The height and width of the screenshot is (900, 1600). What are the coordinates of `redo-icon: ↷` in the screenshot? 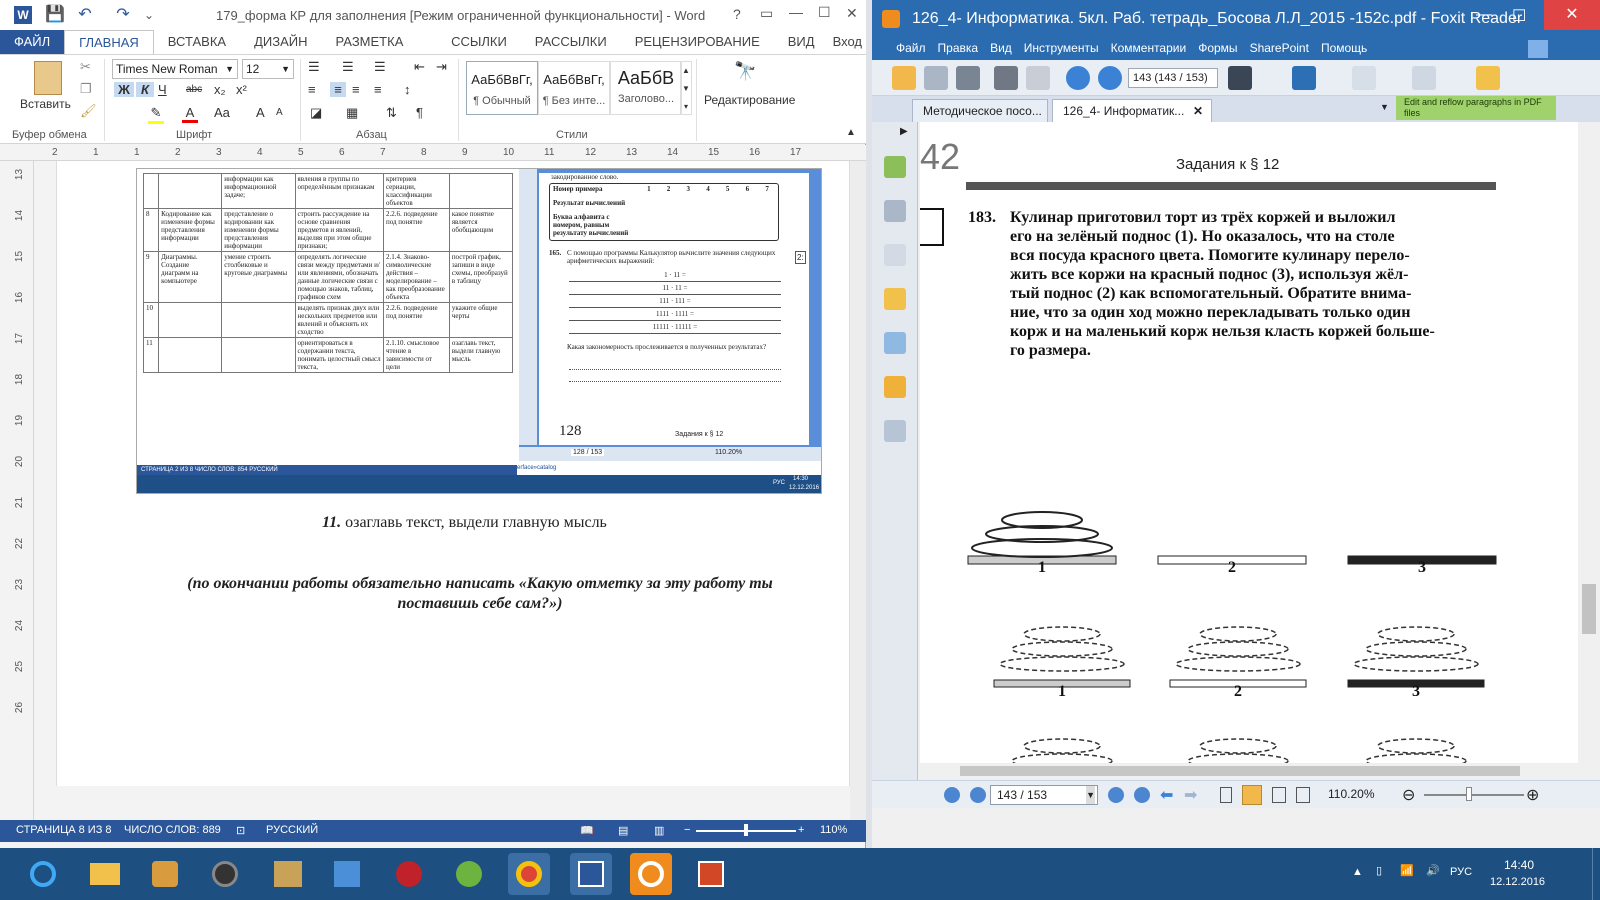 It's located at (123, 15).